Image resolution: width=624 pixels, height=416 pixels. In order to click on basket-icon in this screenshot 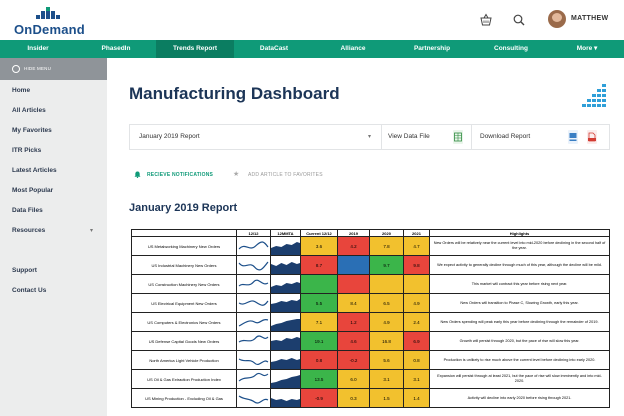, I will do `click(486, 20)`.